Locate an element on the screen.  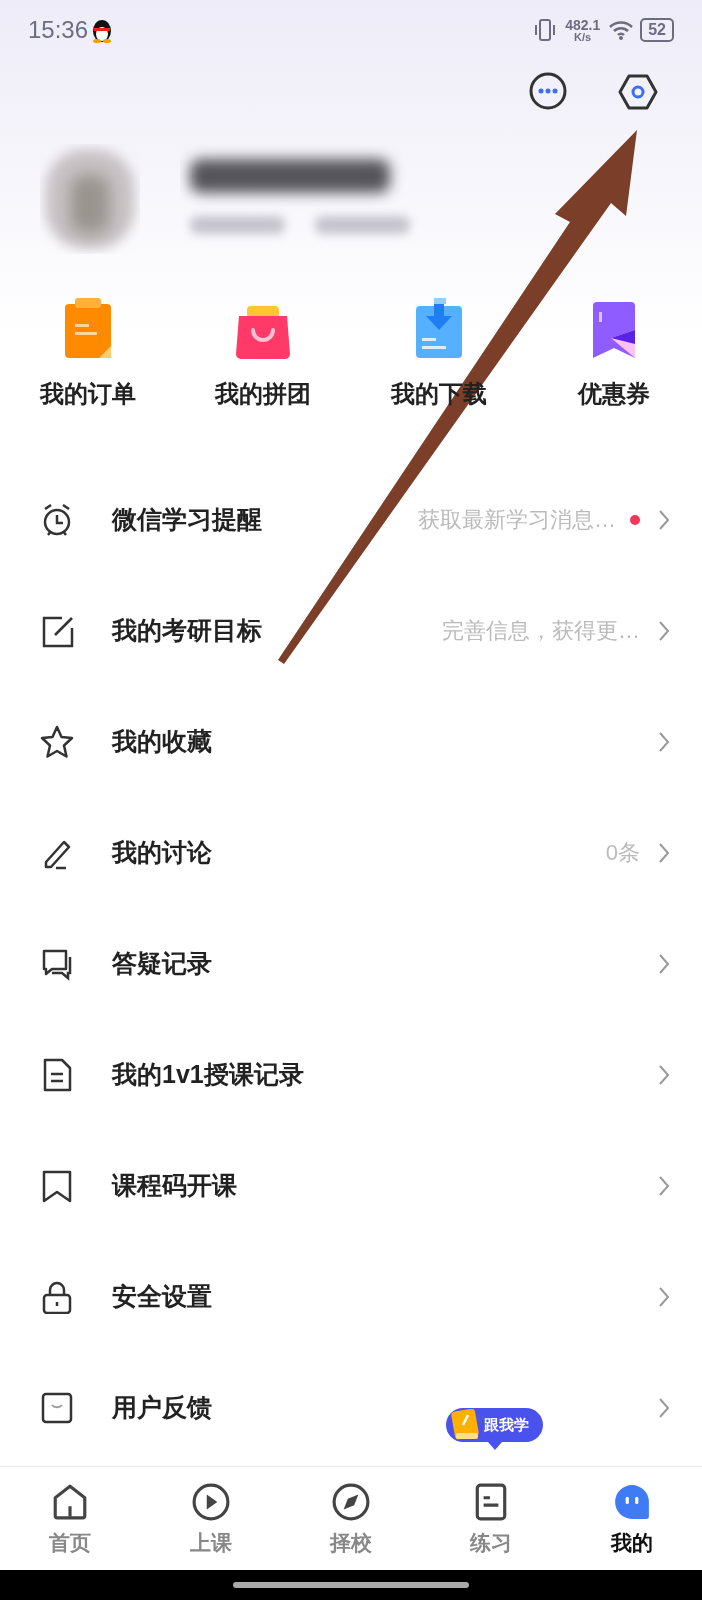
network-speed: 482.1 is located at coordinates (583, 24).